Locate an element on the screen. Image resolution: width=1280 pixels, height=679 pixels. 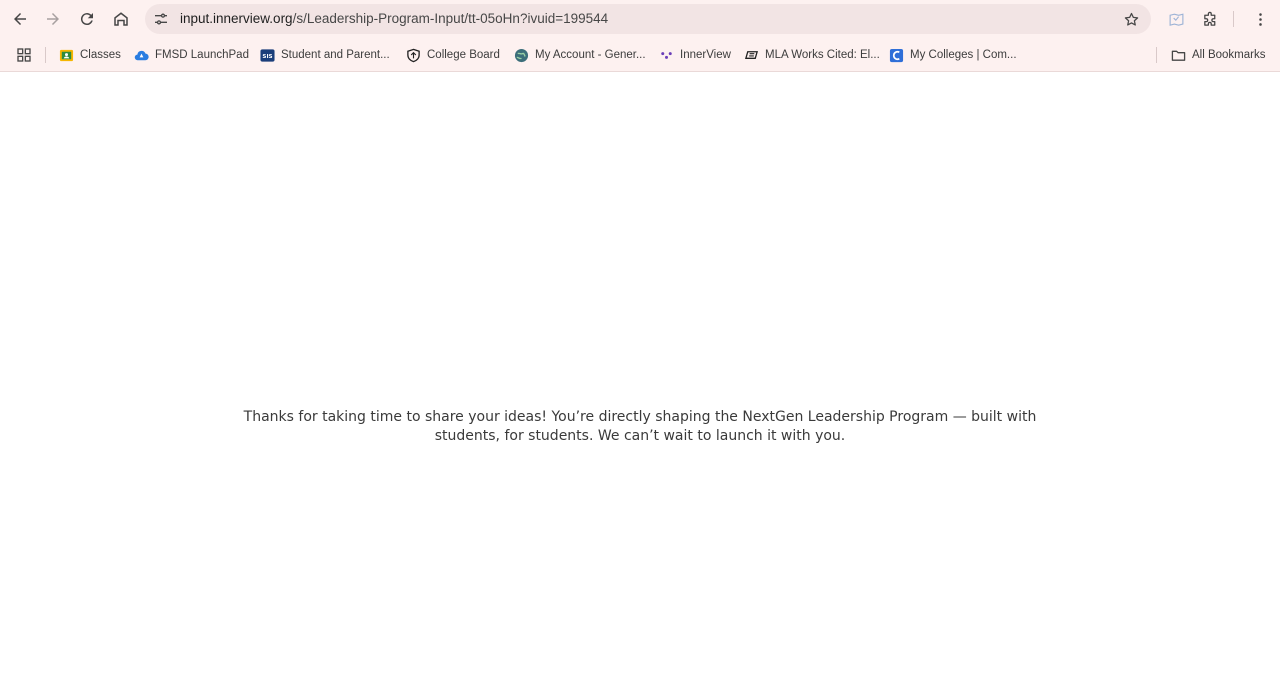
extensions-button is located at coordinates (1210, 19).